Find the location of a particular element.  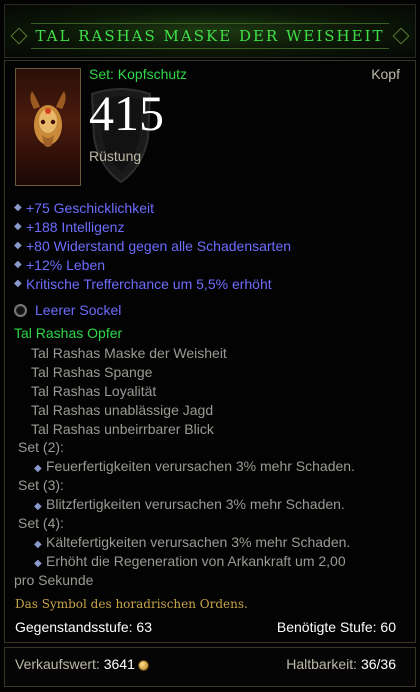

affix-row: ◆ +12% Leben is located at coordinates (209, 264).